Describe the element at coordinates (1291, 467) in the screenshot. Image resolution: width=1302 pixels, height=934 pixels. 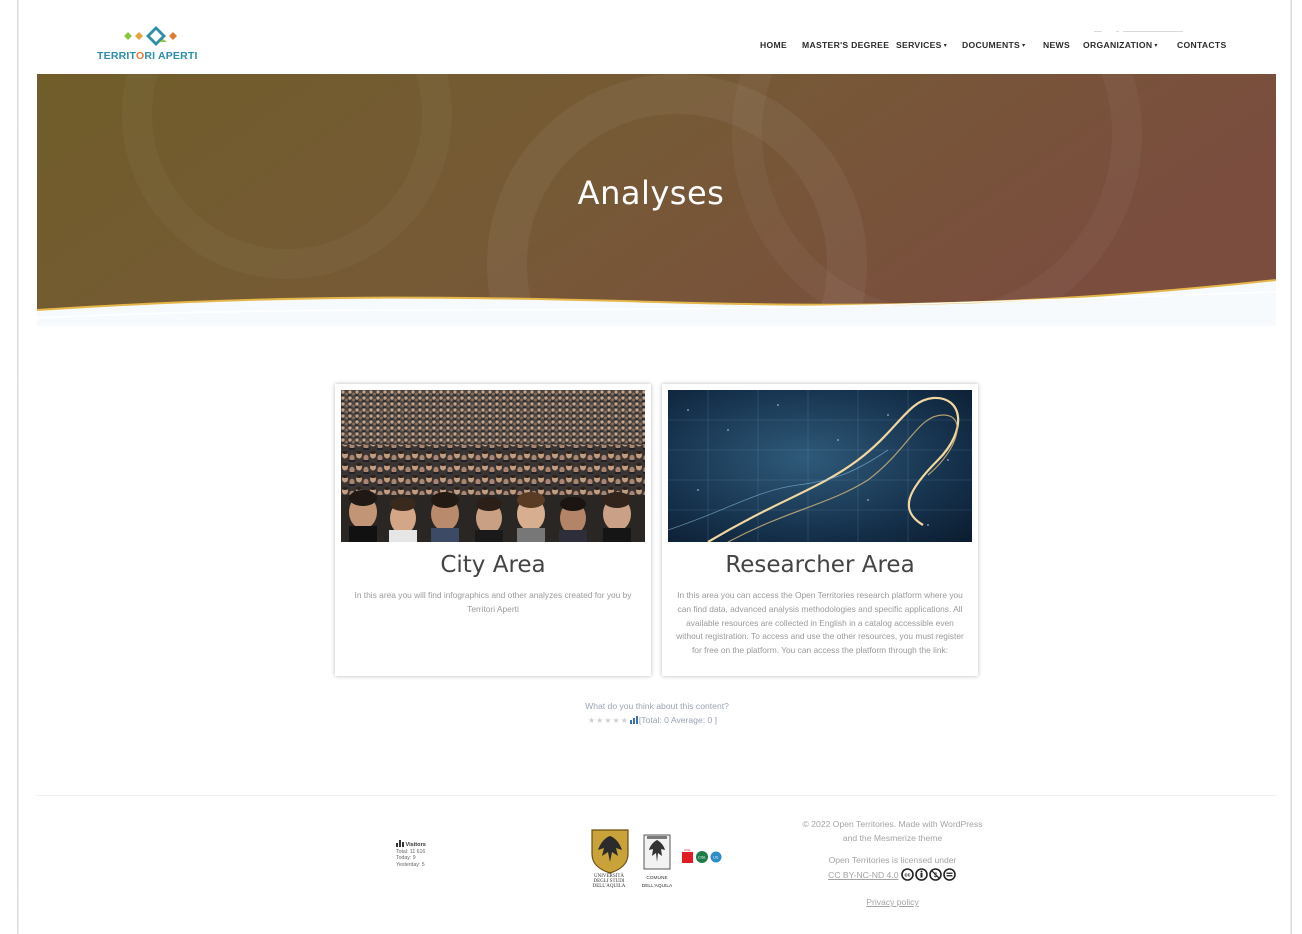
I see `frame-edge-right` at that location.